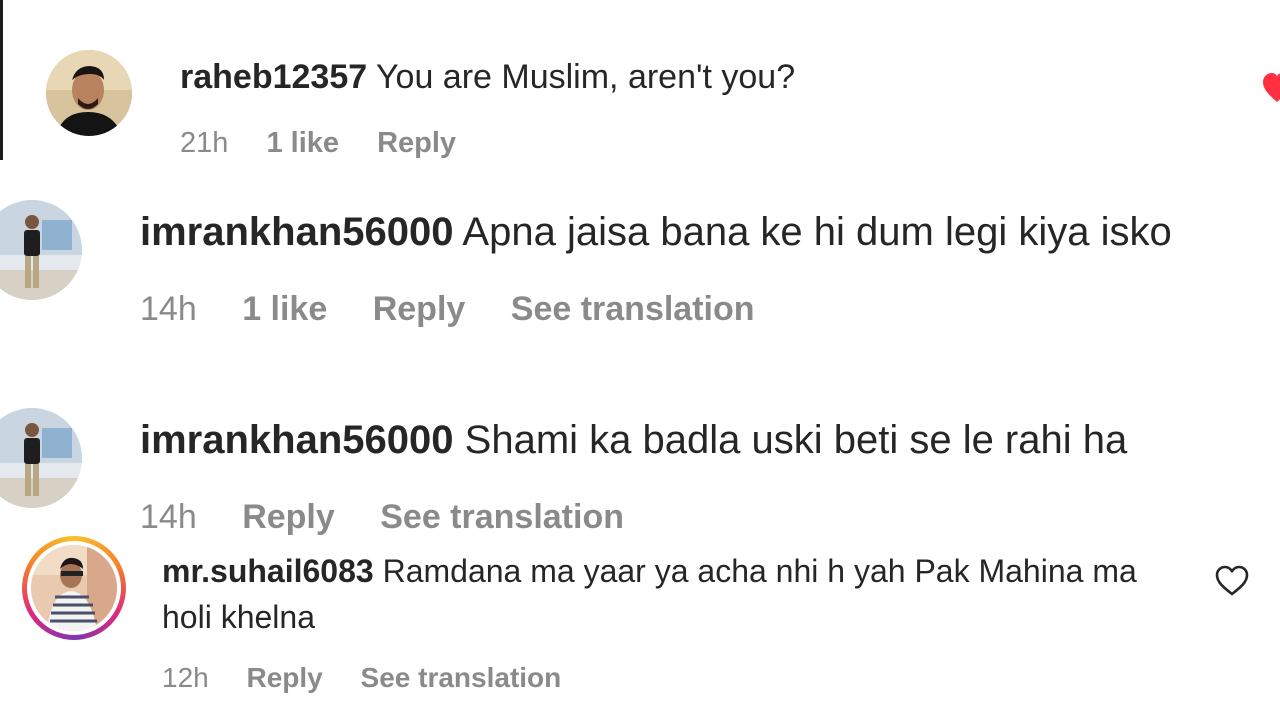  I want to click on comment-text: Apna jaisa bana ke hi dum legi kiya isko, so click(817, 232).